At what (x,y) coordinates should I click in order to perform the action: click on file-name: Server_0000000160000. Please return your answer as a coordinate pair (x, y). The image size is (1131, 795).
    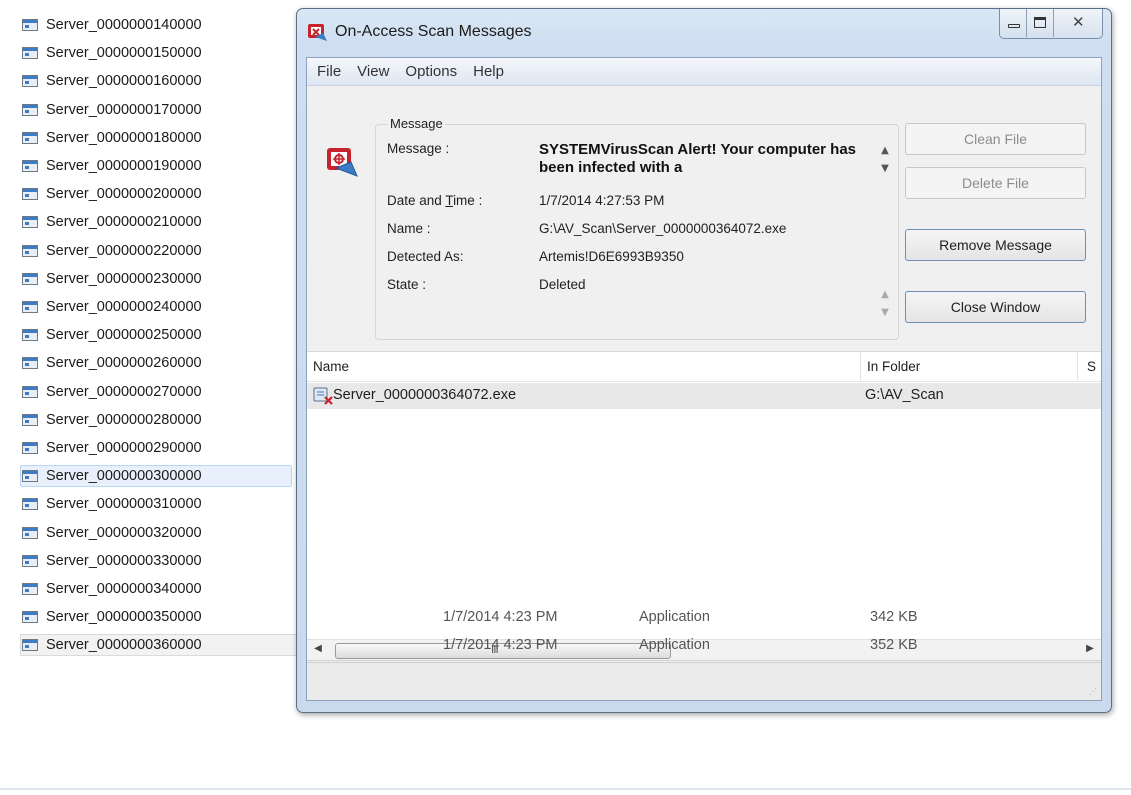
    Looking at the image, I should click on (124, 81).